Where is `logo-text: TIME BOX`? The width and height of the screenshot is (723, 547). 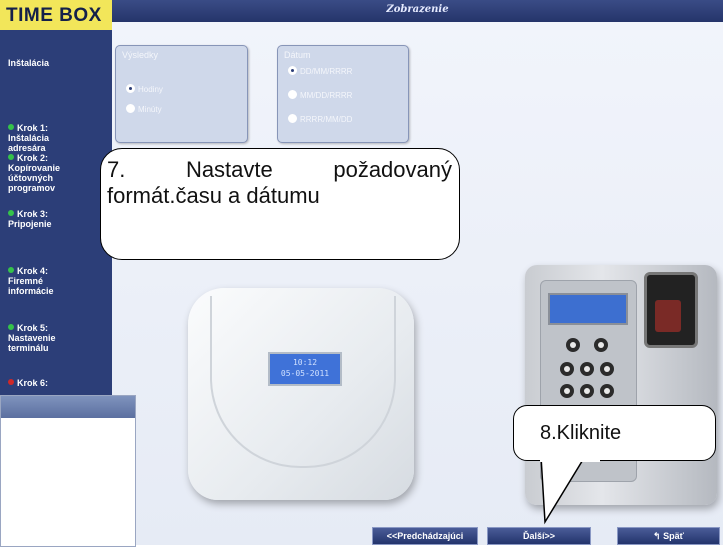
logo-text: TIME BOX is located at coordinates (54, 15).